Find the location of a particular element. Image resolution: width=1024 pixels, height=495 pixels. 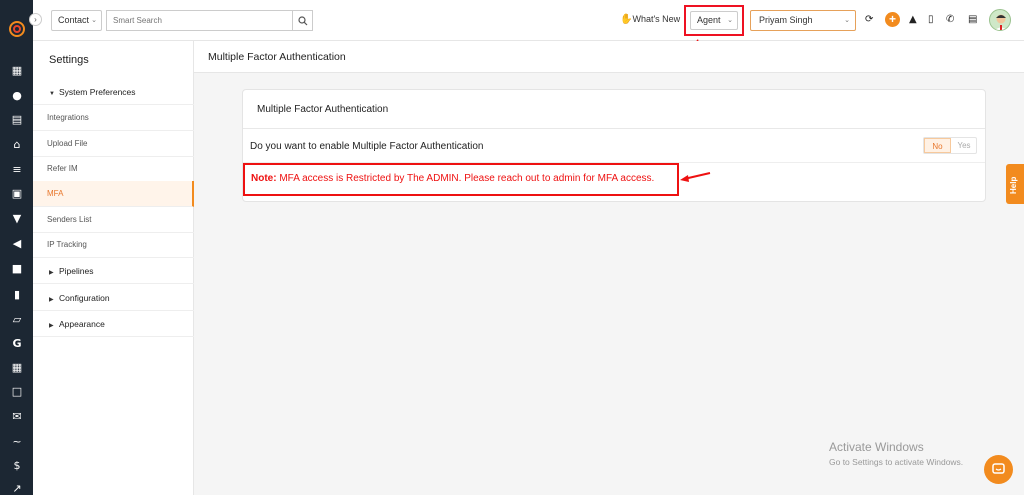

list-icon: ≡ is located at coordinates (17, 170).